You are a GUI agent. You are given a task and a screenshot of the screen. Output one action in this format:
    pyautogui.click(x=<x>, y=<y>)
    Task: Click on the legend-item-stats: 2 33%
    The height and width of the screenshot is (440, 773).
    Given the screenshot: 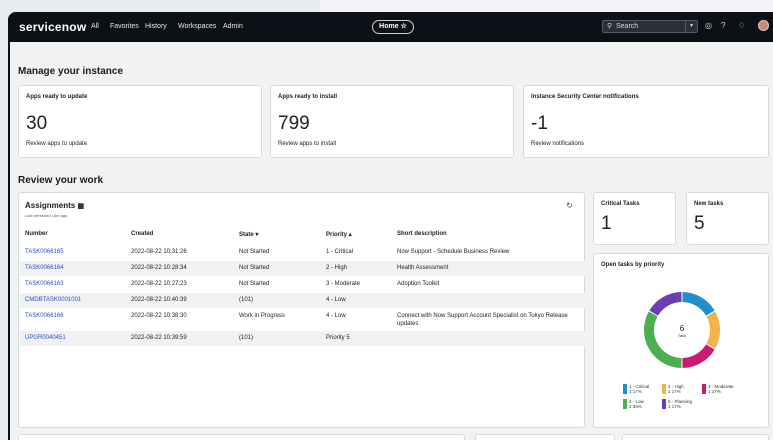 What is the action you would take?
    pyautogui.click(x=635, y=406)
    